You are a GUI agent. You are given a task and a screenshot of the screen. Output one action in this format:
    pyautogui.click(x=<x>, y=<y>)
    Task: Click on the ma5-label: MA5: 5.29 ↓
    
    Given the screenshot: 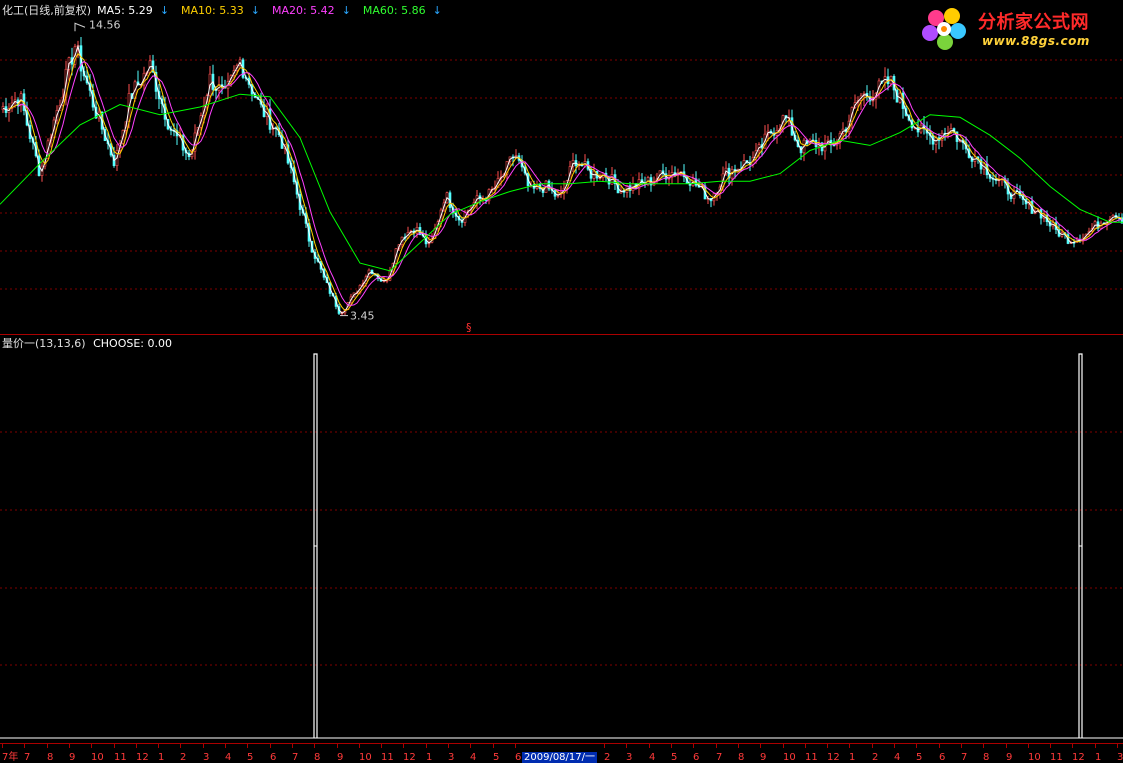 What is the action you would take?
    pyautogui.click(x=133, y=10)
    